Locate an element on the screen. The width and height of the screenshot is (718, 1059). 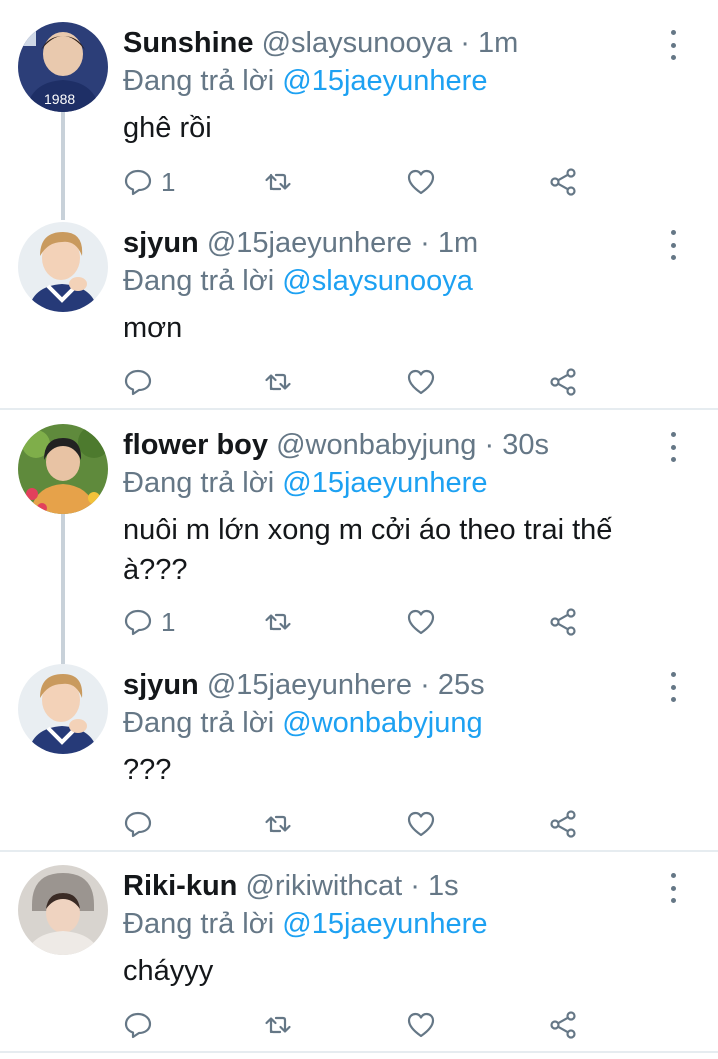
tweet-header: flower boy @wonbabyjung · 30s is located at coordinates (390, 445).